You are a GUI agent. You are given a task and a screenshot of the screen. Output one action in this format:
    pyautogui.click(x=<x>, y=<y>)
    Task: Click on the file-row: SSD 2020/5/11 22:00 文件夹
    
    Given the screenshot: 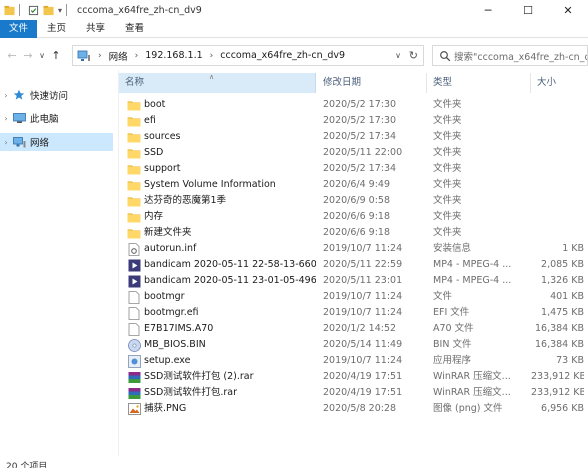 What is the action you would take?
    pyautogui.click(x=353, y=153)
    